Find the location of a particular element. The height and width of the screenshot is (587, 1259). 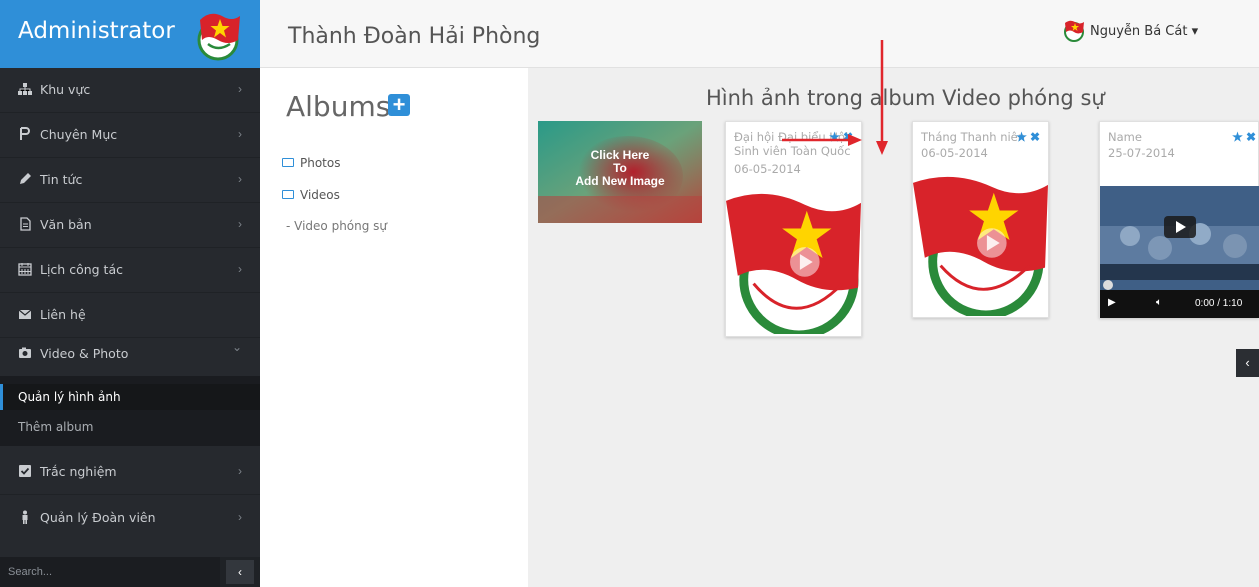

sidebar-item-van-ban: Văn bản › is located at coordinates (130, 225).